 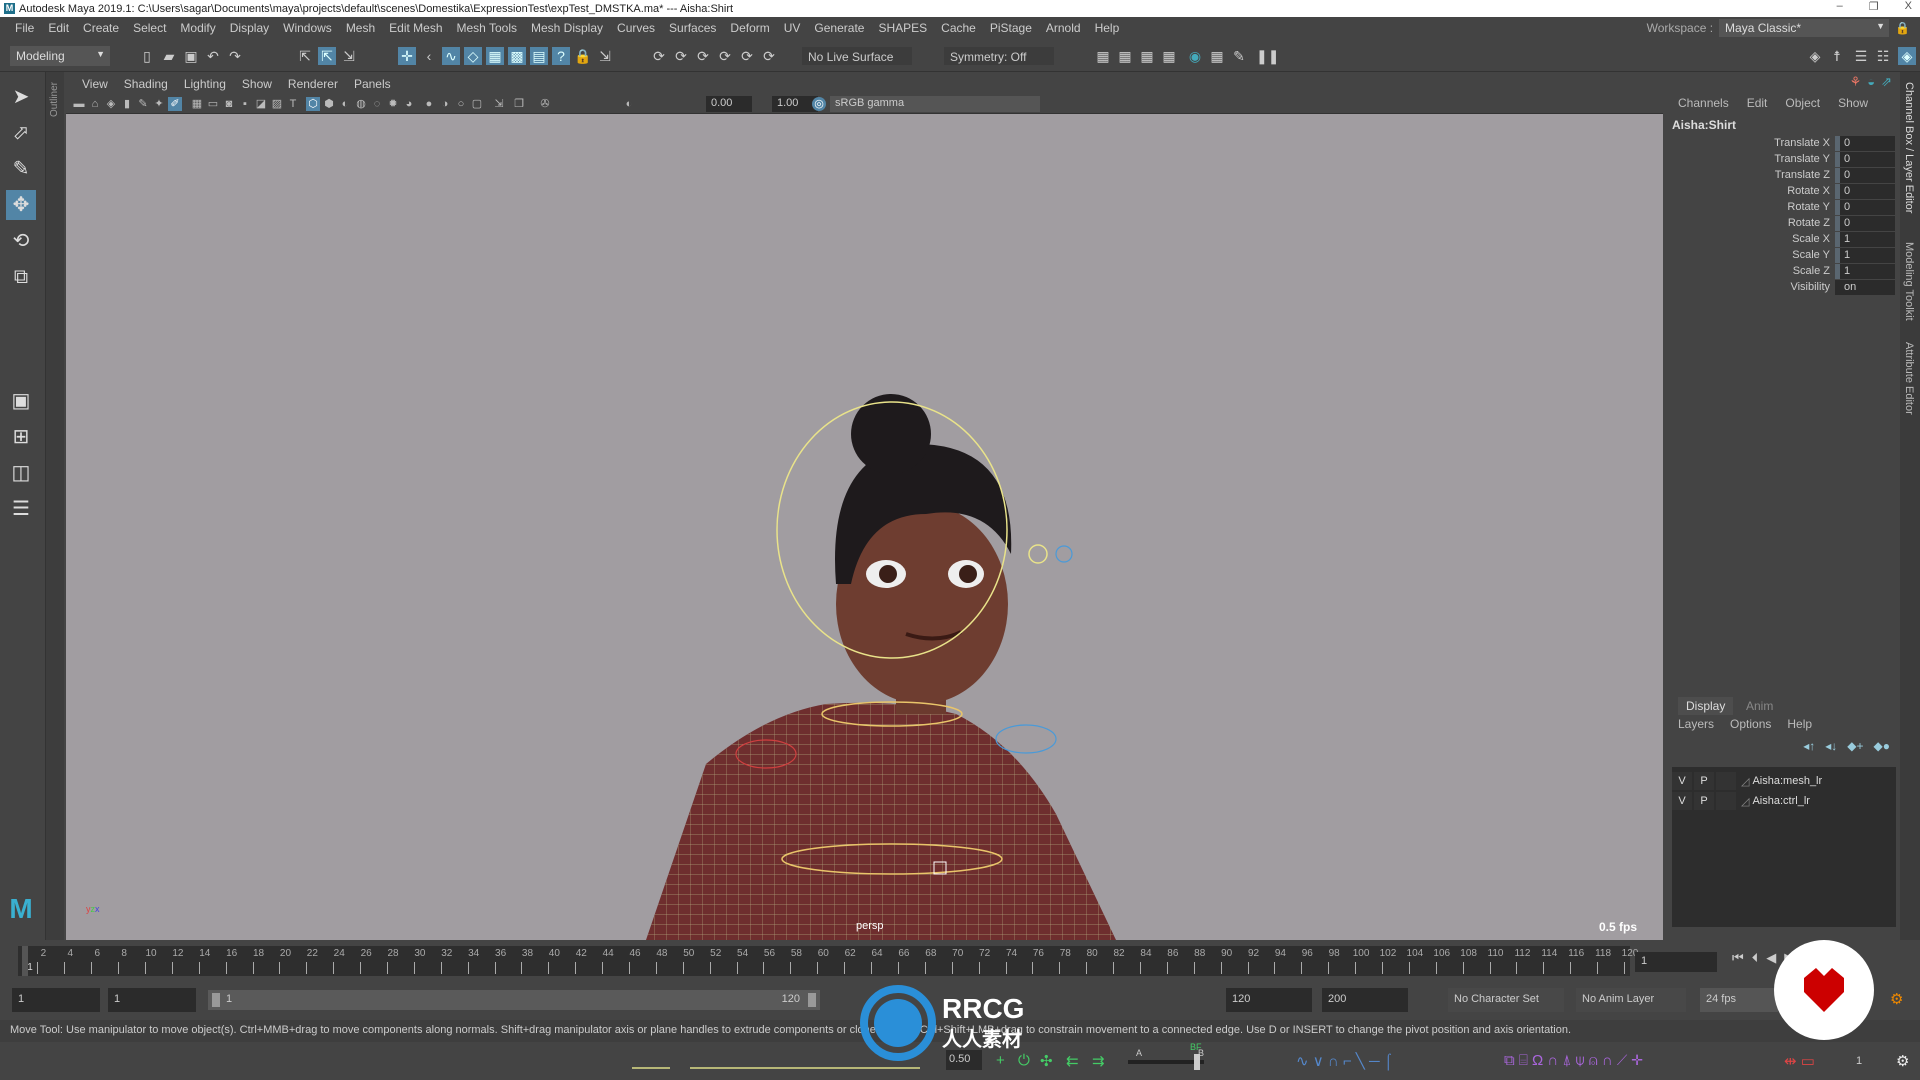 I want to click on reflect-icon: ⟳, so click(x=747, y=56).